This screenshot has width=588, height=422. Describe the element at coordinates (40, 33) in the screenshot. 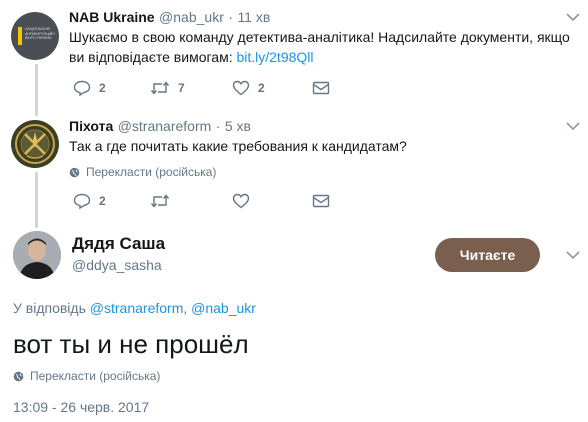

I see `nab-logo-text: НАЦІОНАЛЬНЕ АНТИКОРУПЦІЙНЕ БЮРО УКРАЇНИ` at that location.